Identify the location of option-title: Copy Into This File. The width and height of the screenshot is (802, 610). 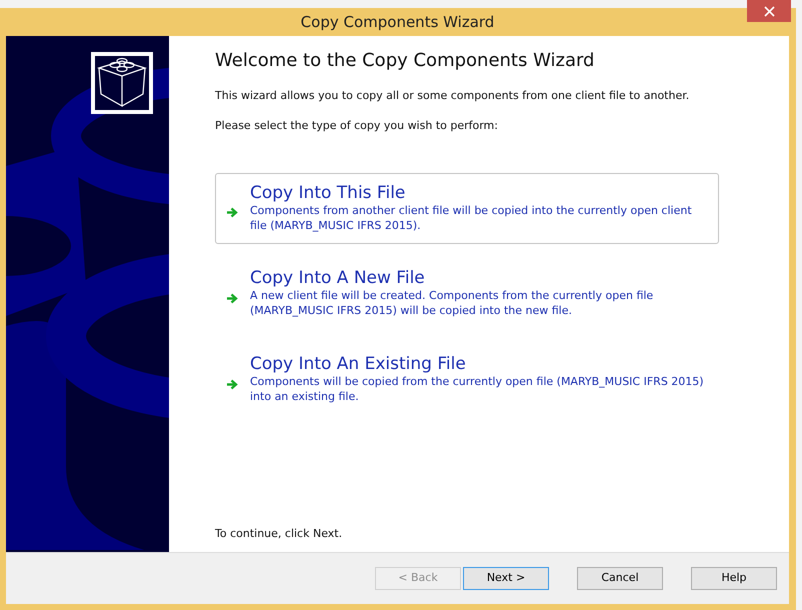
(328, 193).